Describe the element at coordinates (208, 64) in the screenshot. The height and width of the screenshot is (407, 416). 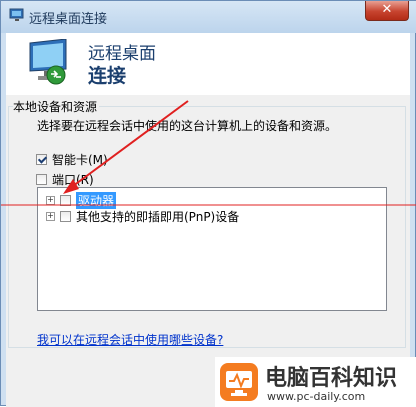
I see `header-banner: 远程桌面 连接` at that location.